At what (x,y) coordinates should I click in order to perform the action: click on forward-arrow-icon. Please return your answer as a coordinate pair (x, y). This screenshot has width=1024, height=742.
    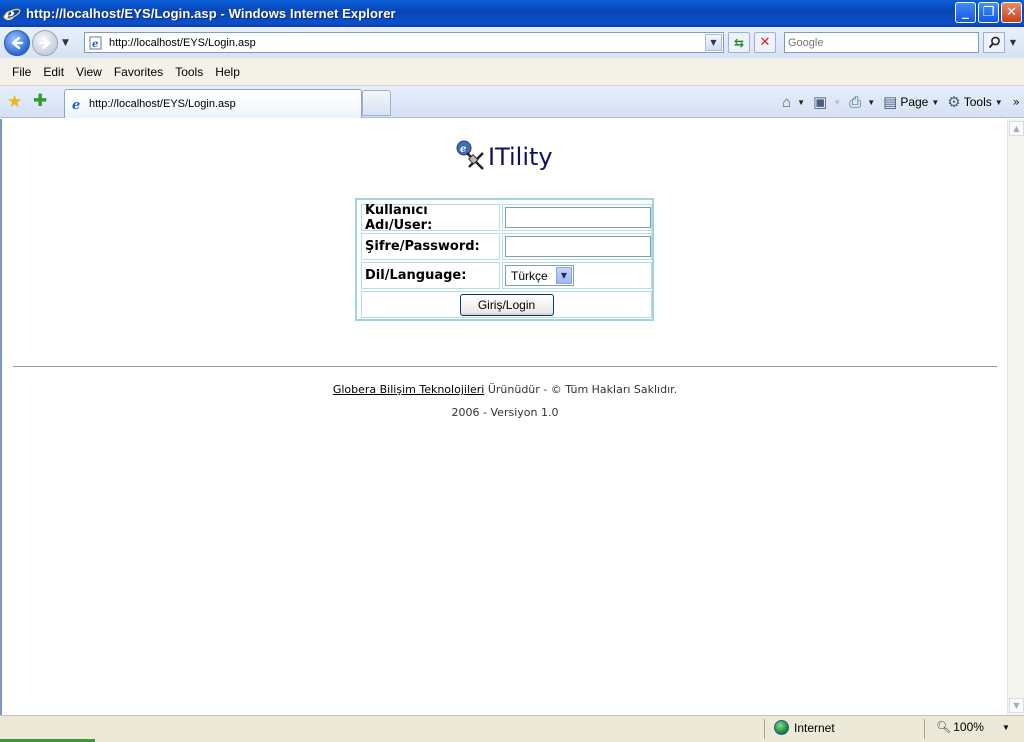
    Looking at the image, I should click on (44, 43).